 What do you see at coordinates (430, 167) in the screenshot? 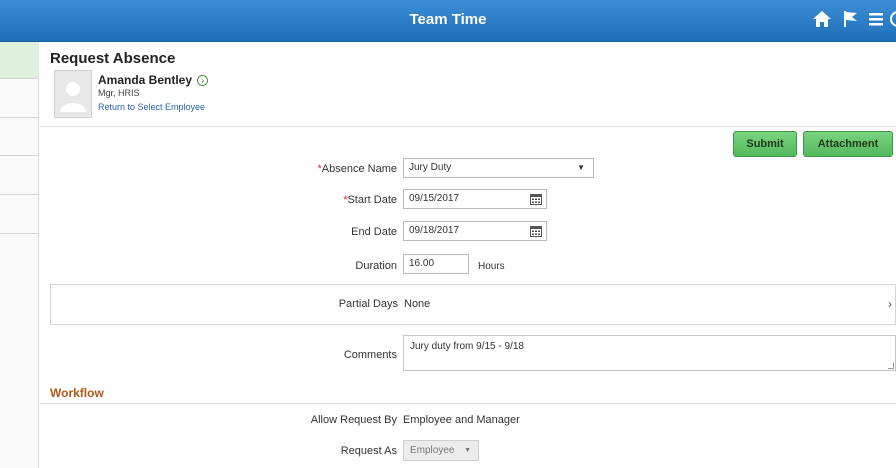
I see `absence-name-value: Jury Duty` at bounding box center [430, 167].